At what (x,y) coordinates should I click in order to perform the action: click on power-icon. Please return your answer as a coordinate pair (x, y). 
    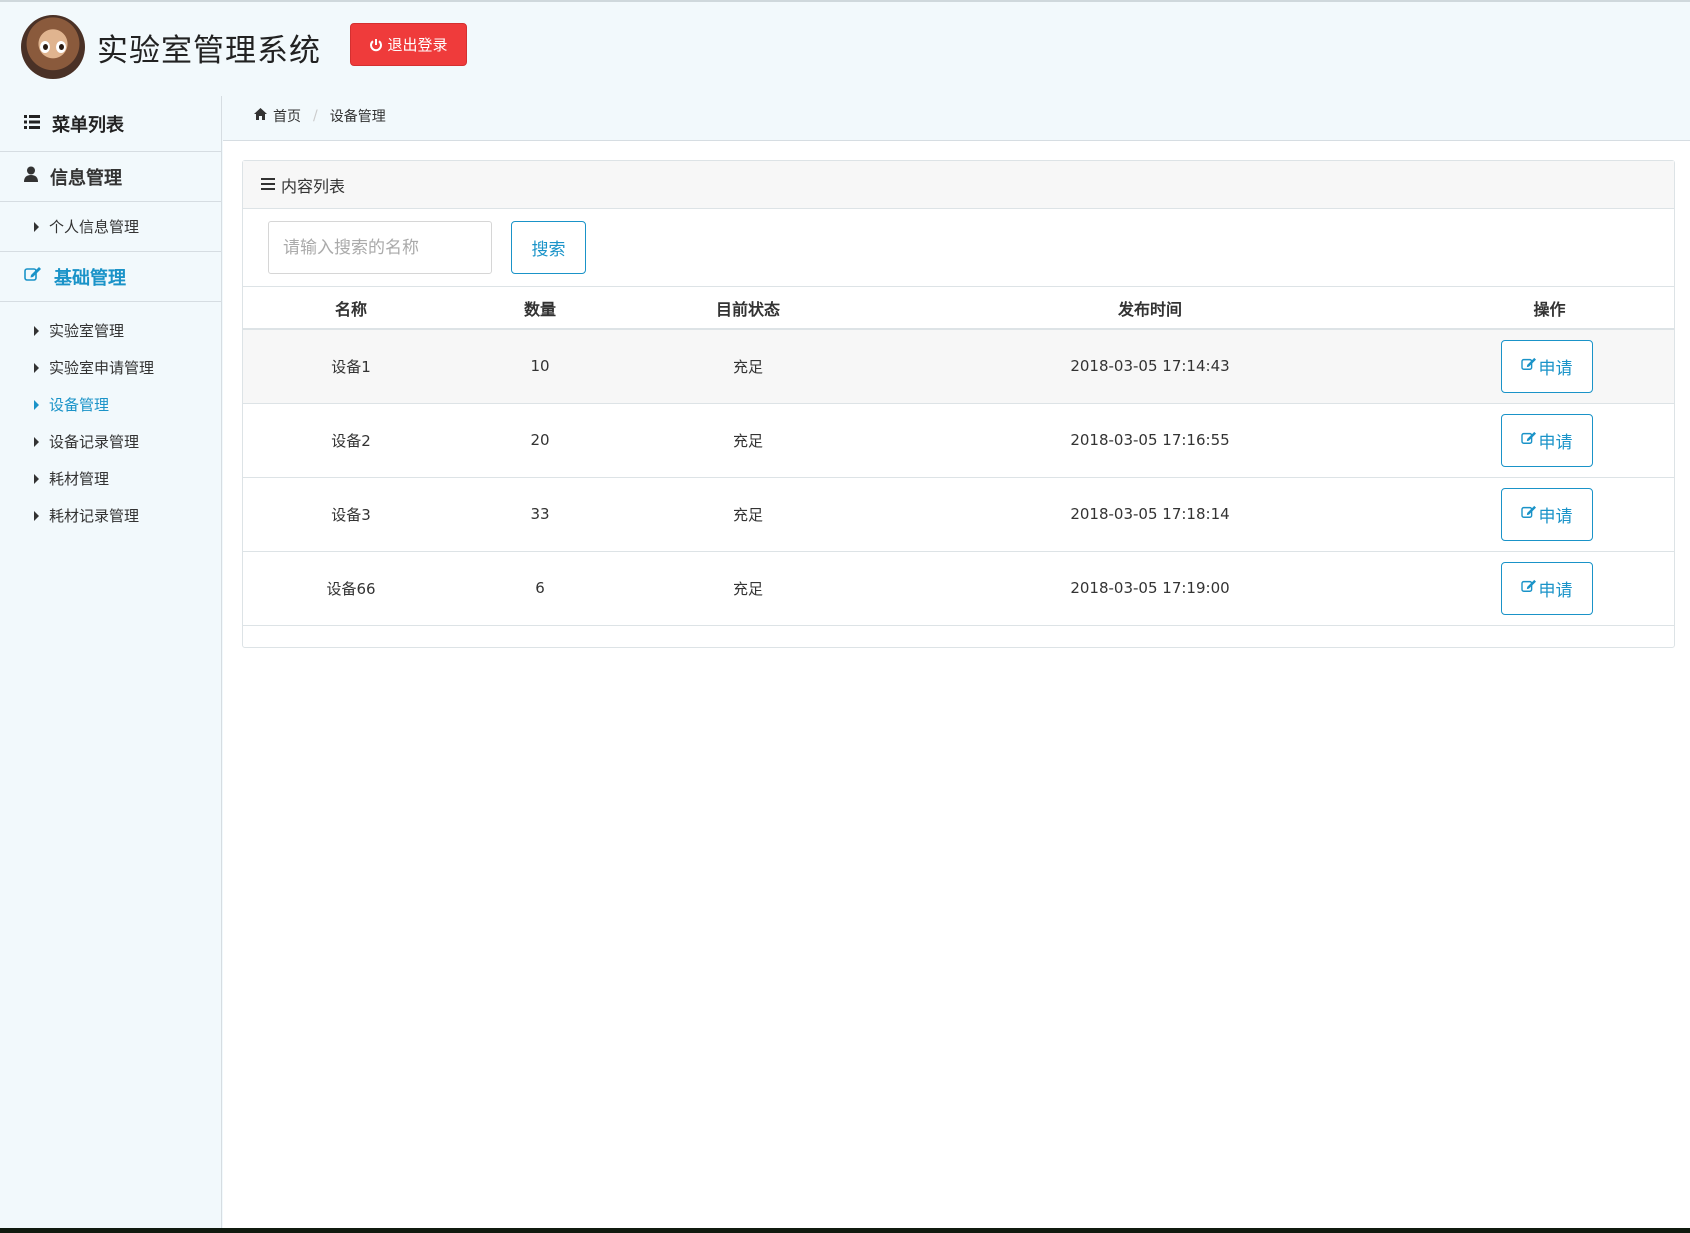
    Looking at the image, I should click on (376, 45).